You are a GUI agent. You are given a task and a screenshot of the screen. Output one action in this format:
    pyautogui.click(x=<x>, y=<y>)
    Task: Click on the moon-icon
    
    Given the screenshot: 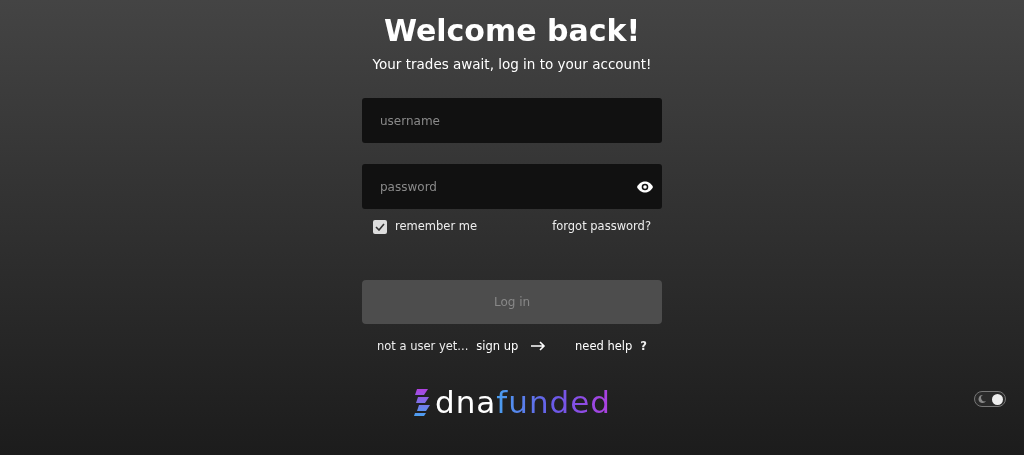 What is the action you would take?
    pyautogui.click(x=982, y=399)
    